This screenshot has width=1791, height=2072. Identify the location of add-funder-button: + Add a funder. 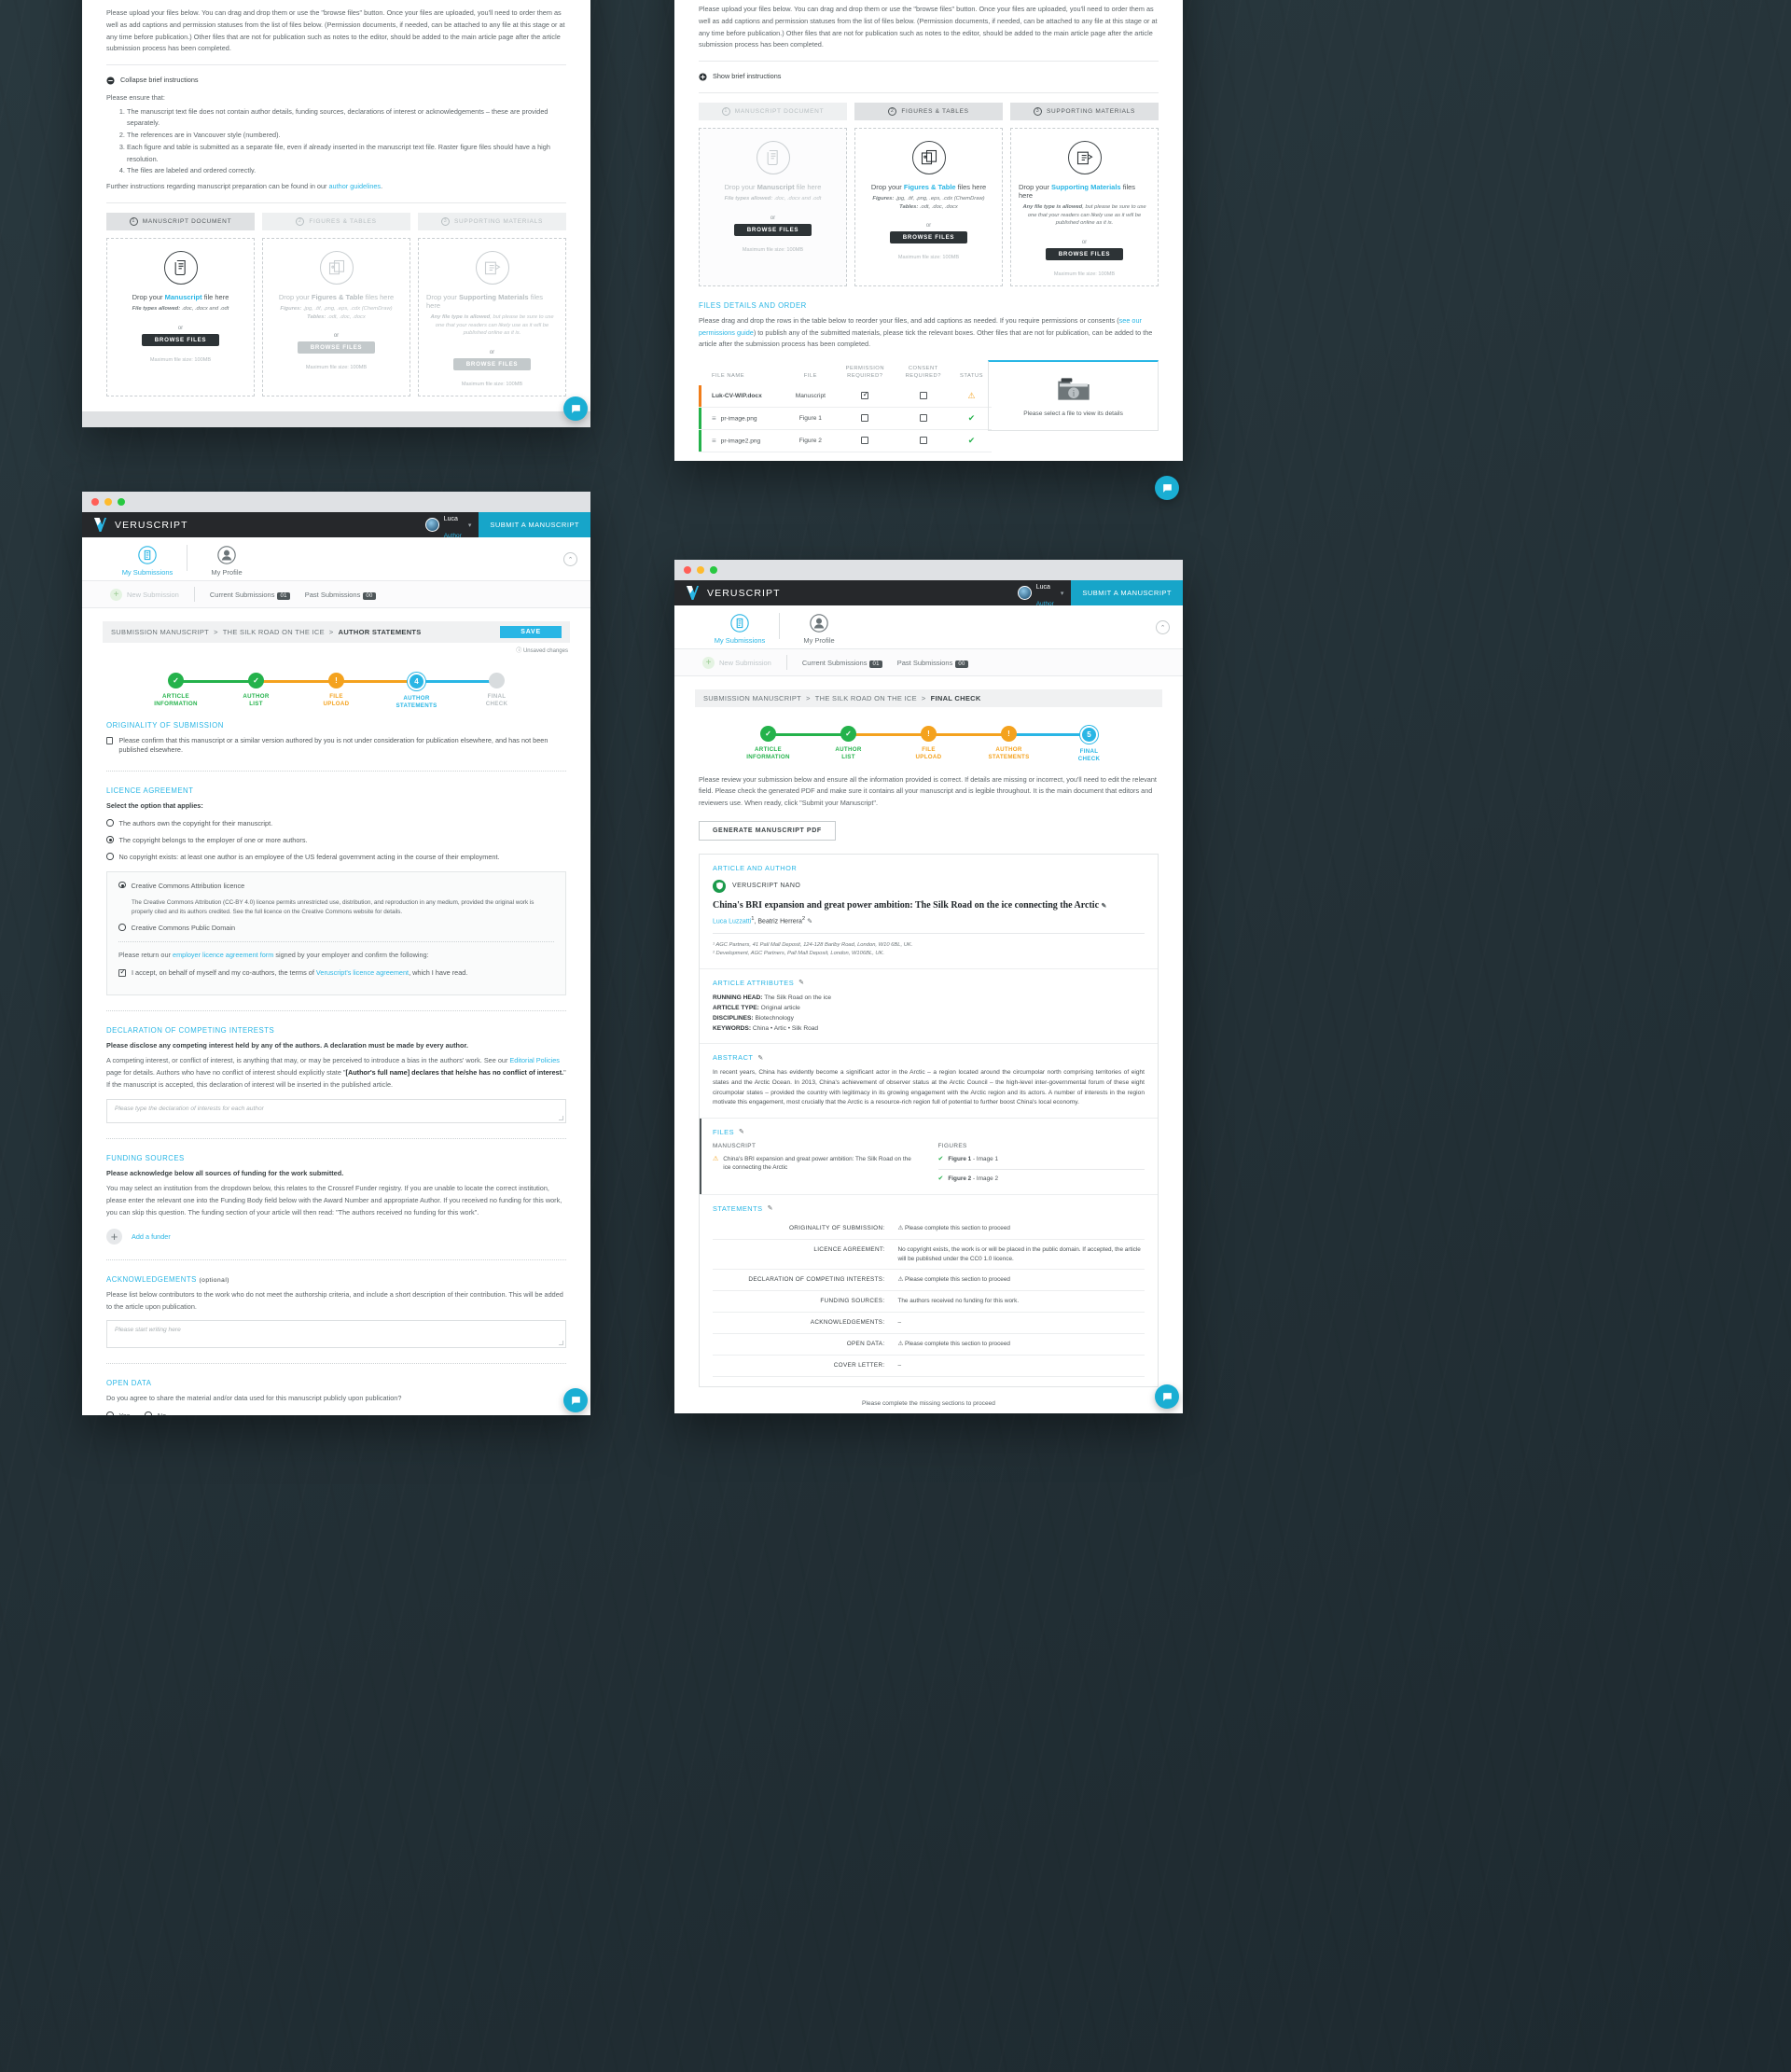
(336, 1236).